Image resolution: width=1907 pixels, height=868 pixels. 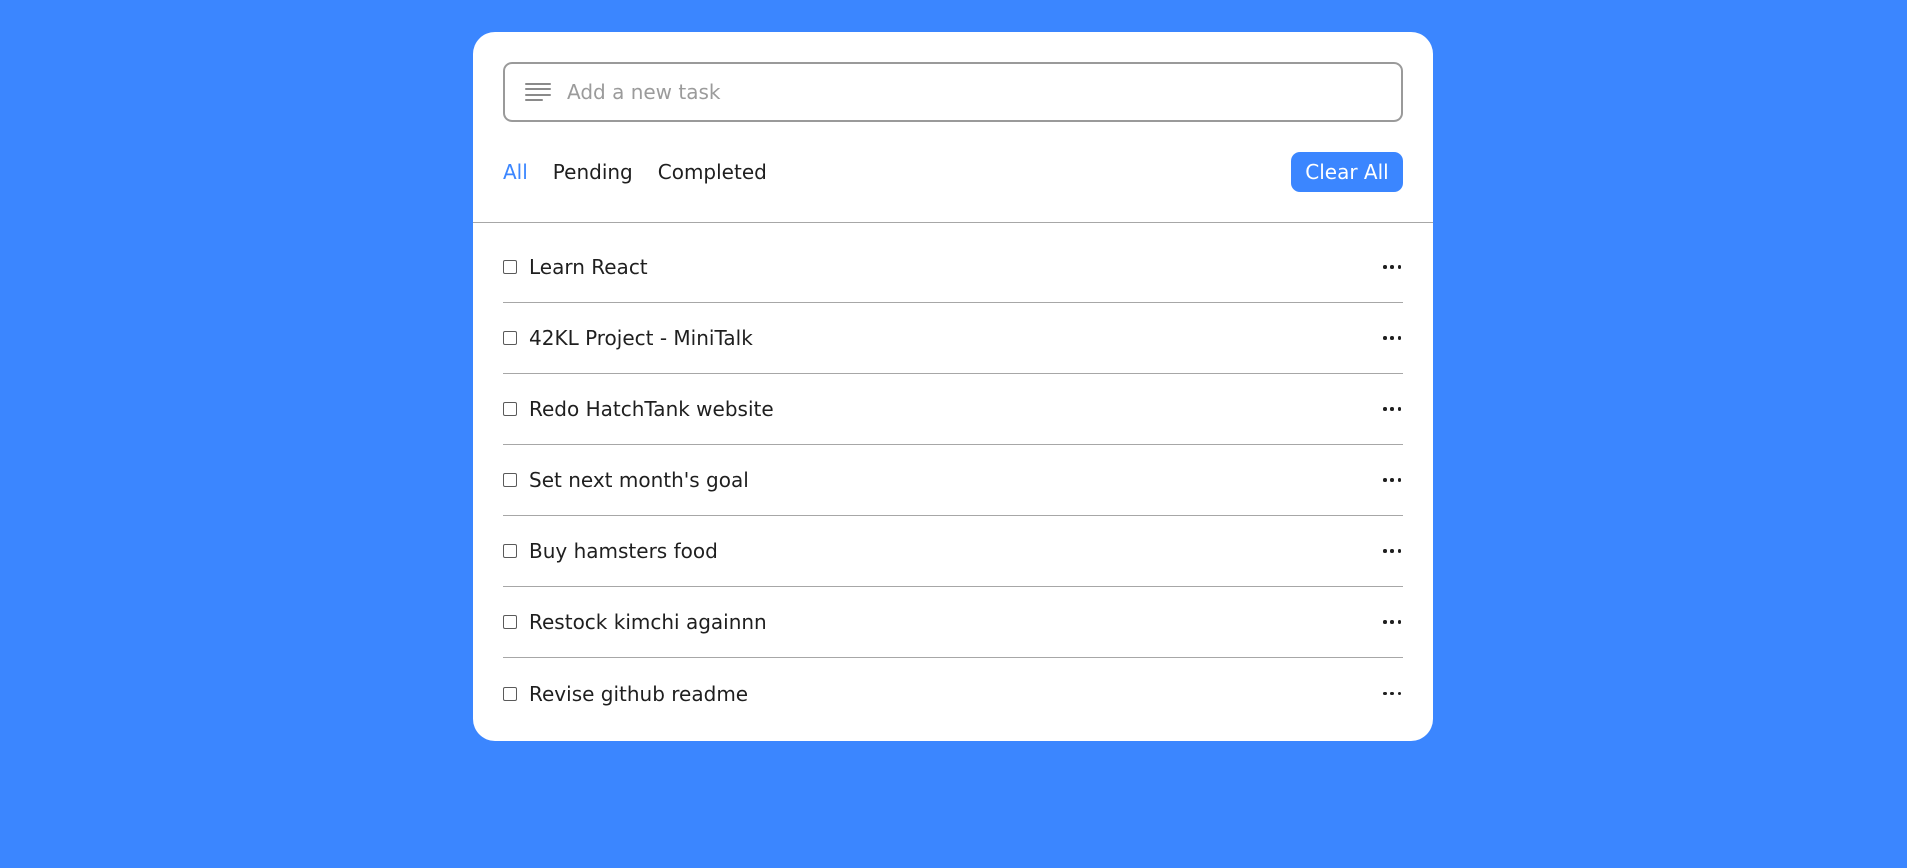 I want to click on task-input, so click(x=977, y=92).